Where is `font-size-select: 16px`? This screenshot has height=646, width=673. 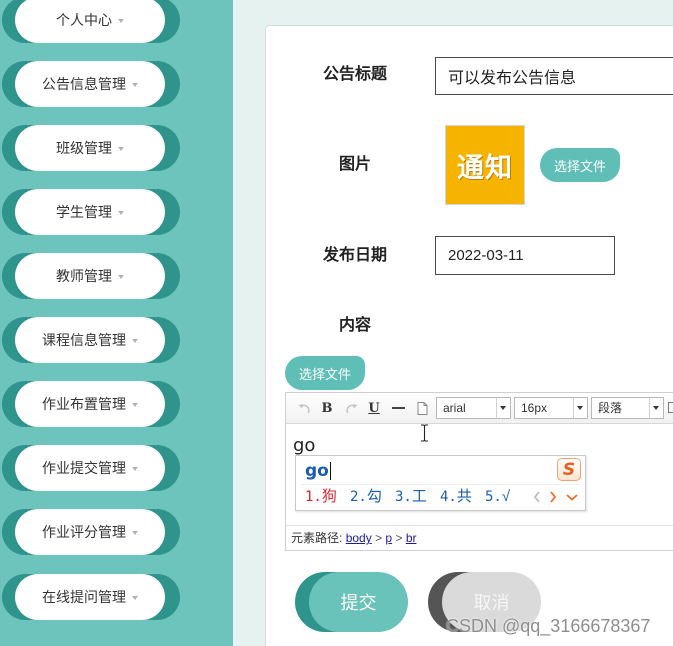
font-size-select: 16px is located at coordinates (551, 408).